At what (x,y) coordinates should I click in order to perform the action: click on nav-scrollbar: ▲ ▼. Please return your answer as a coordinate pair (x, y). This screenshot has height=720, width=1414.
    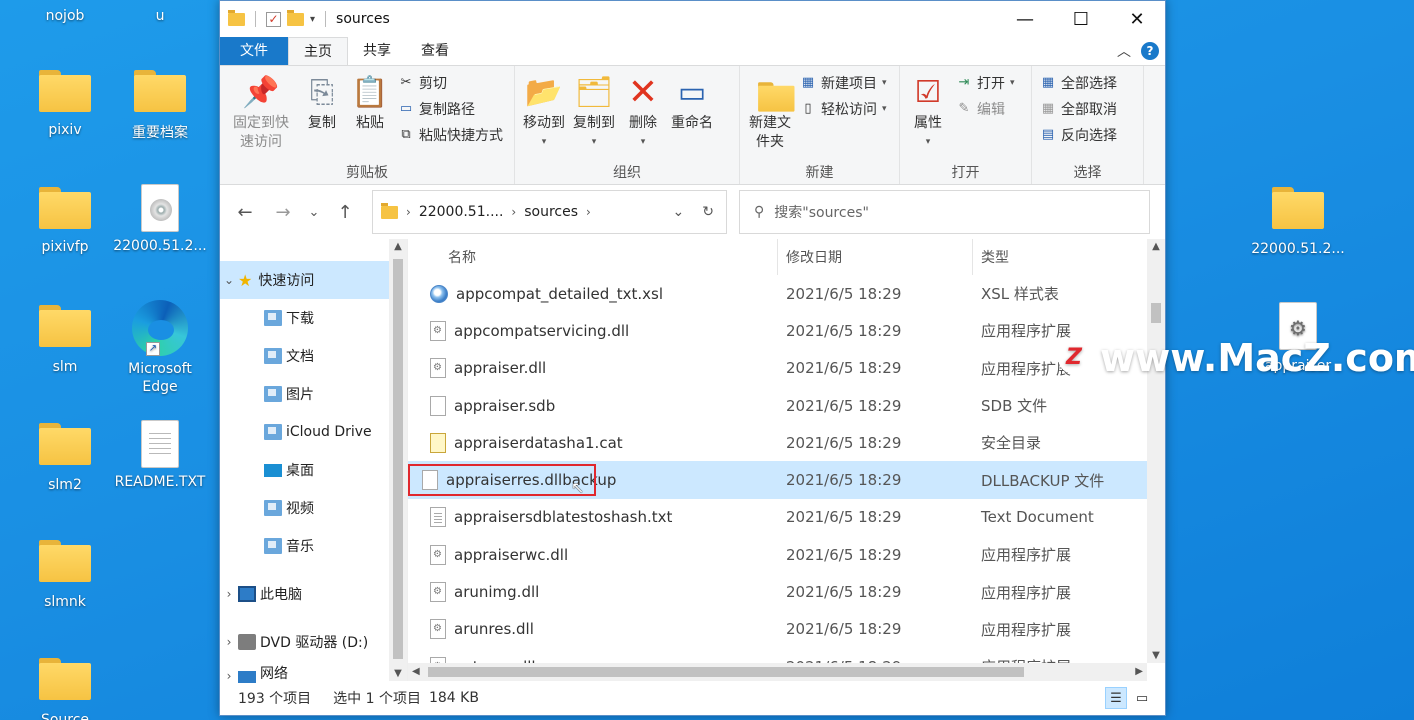
    Looking at the image, I should click on (398, 460).